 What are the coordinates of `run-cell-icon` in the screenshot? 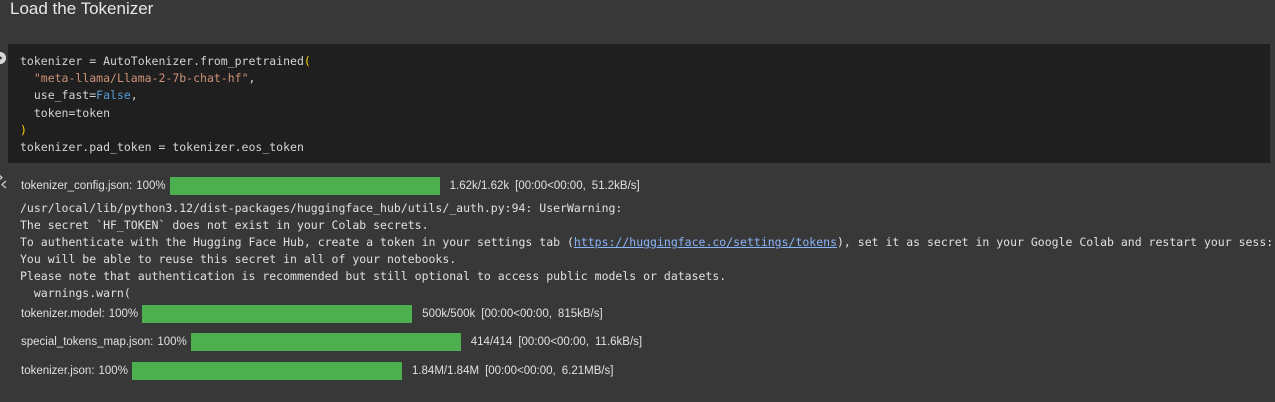 It's located at (3, 58).